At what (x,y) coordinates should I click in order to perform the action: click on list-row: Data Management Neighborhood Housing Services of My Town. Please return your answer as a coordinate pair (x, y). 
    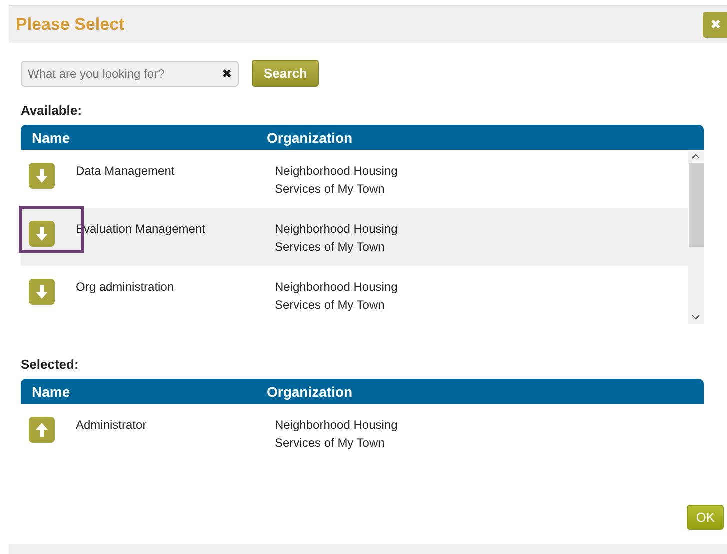
    Looking at the image, I should click on (354, 179).